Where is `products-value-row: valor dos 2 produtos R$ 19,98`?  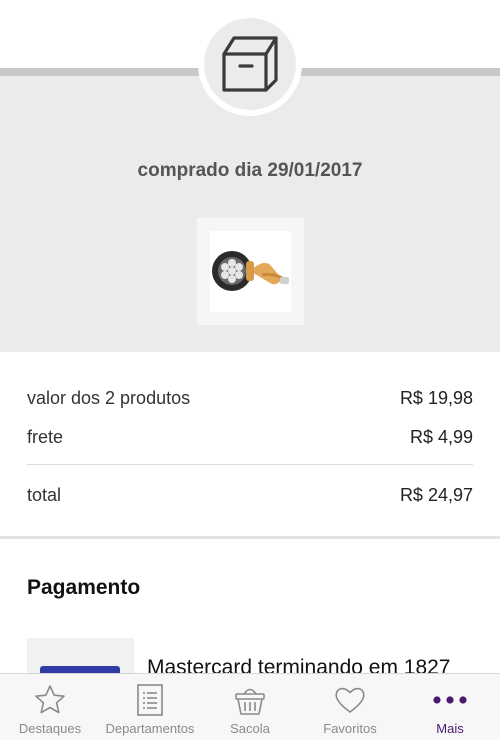
products-value-row: valor dos 2 produtos R$ 19,98 is located at coordinates (250, 398).